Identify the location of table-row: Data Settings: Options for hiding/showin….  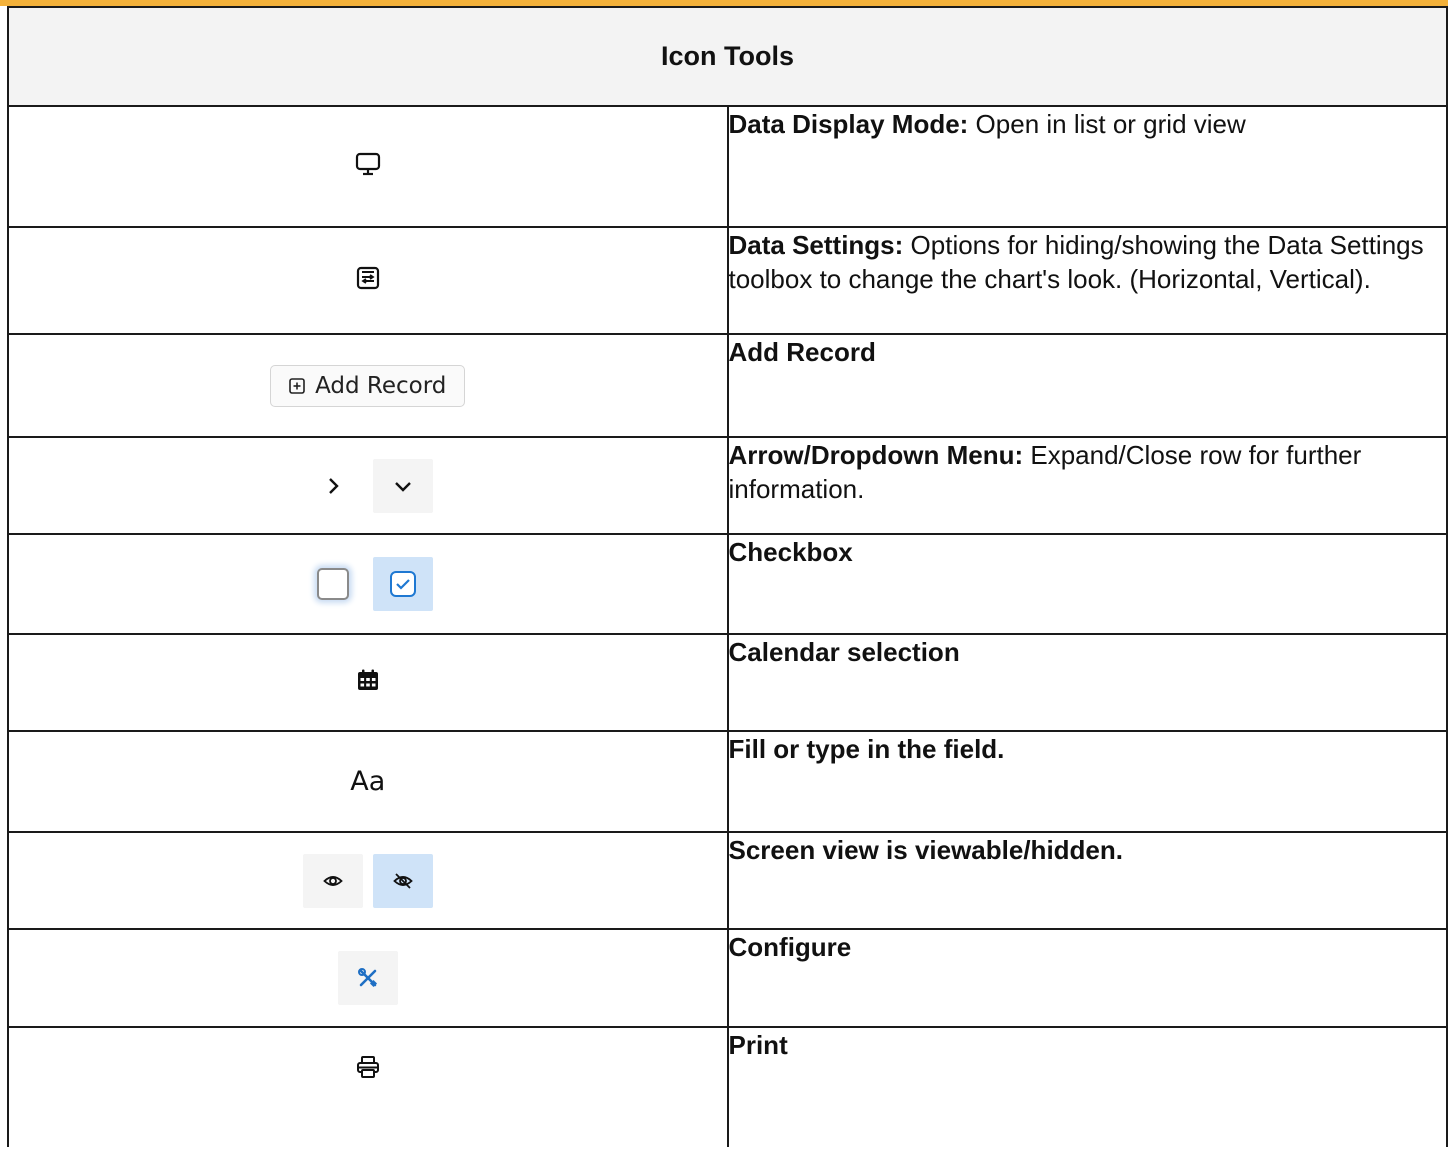
(727, 280).